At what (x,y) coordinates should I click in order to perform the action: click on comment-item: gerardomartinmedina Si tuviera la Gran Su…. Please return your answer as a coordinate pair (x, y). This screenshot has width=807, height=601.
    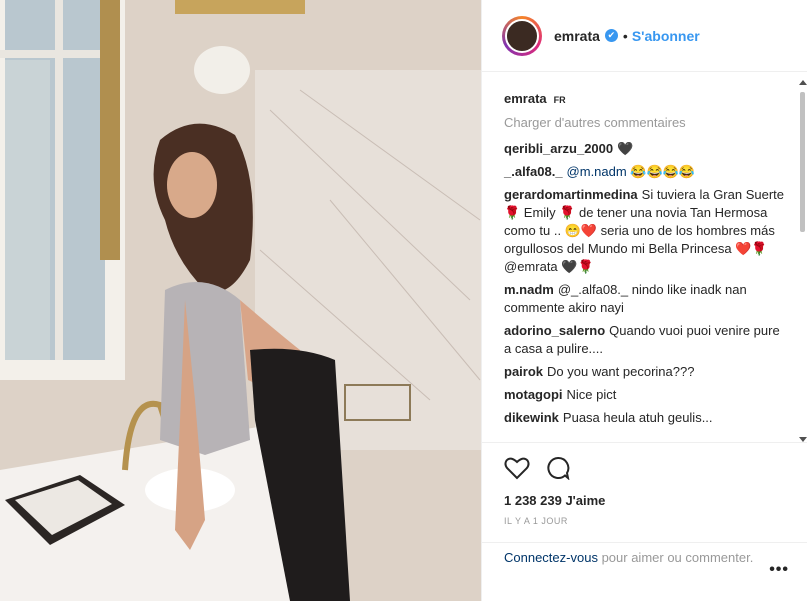
    Looking at the image, I should click on (644, 231).